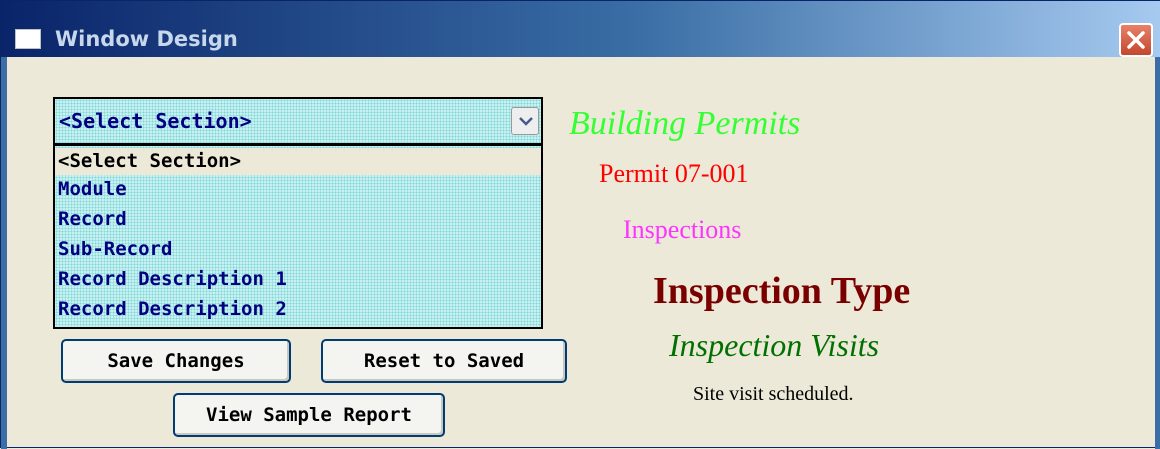  Describe the element at coordinates (685, 123) in the screenshot. I see `preview-module-text: Building Permits` at that location.